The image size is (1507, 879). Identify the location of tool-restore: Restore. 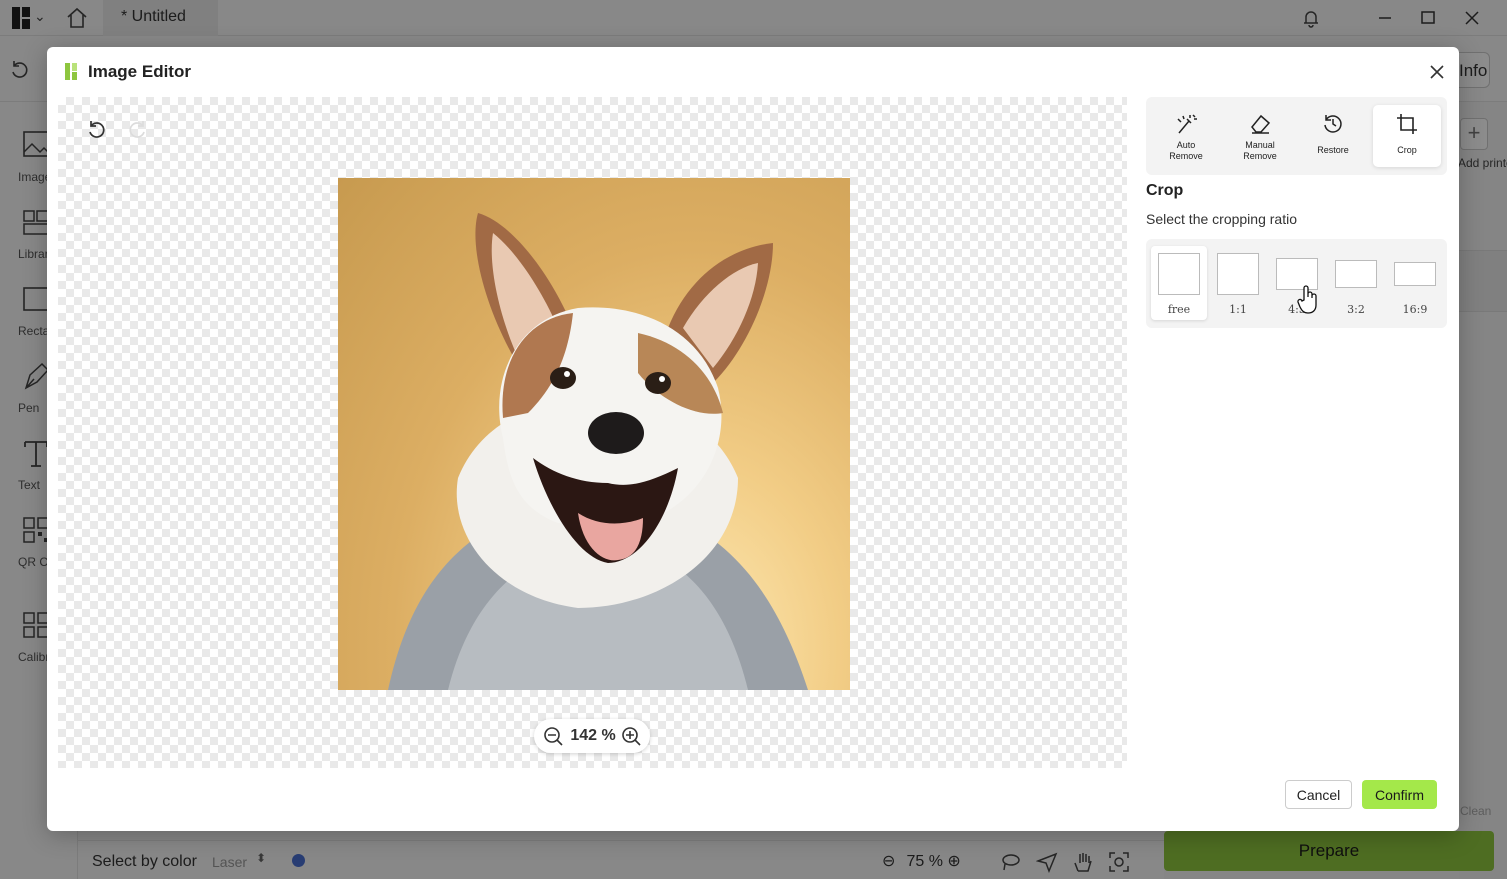
(1333, 136).